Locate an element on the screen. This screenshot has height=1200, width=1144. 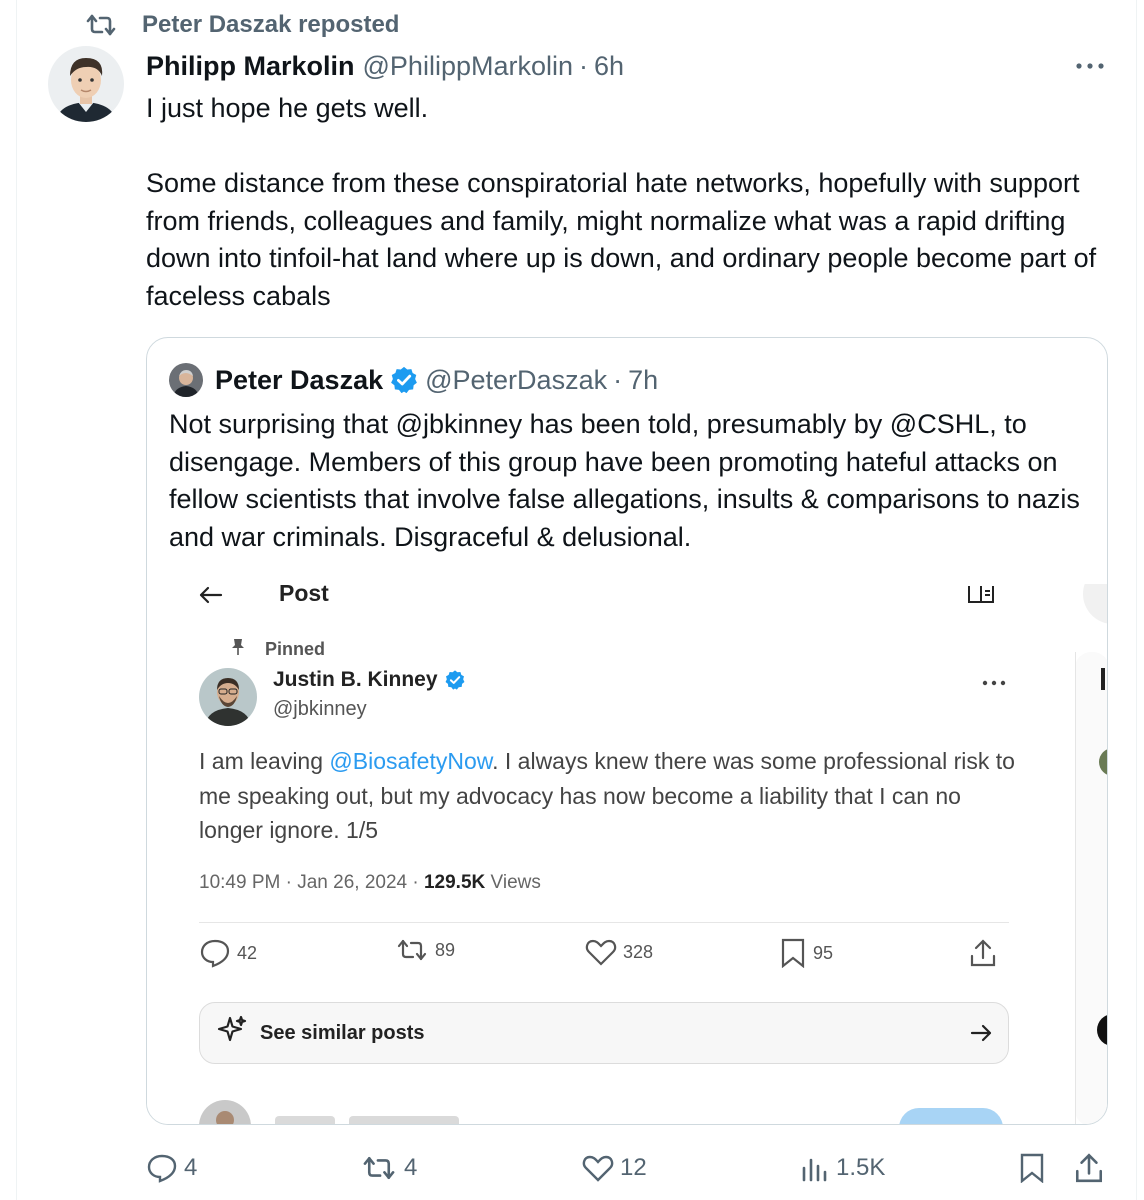
views-count: 1.5K is located at coordinates (861, 1167).